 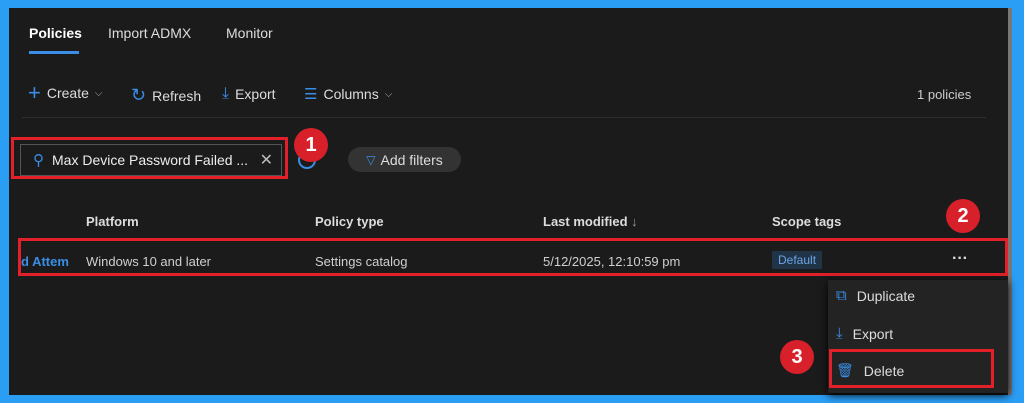 I want to click on policy-count: 1 policies, so click(x=944, y=94).